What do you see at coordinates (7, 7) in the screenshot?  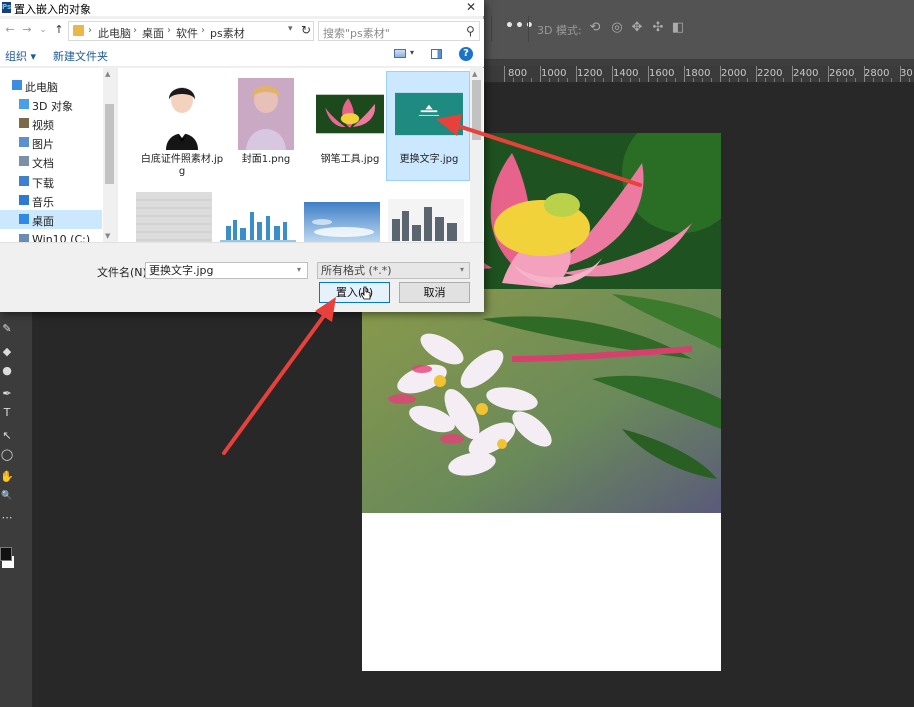 I see `photoshop-app-icon: Ps` at bounding box center [7, 7].